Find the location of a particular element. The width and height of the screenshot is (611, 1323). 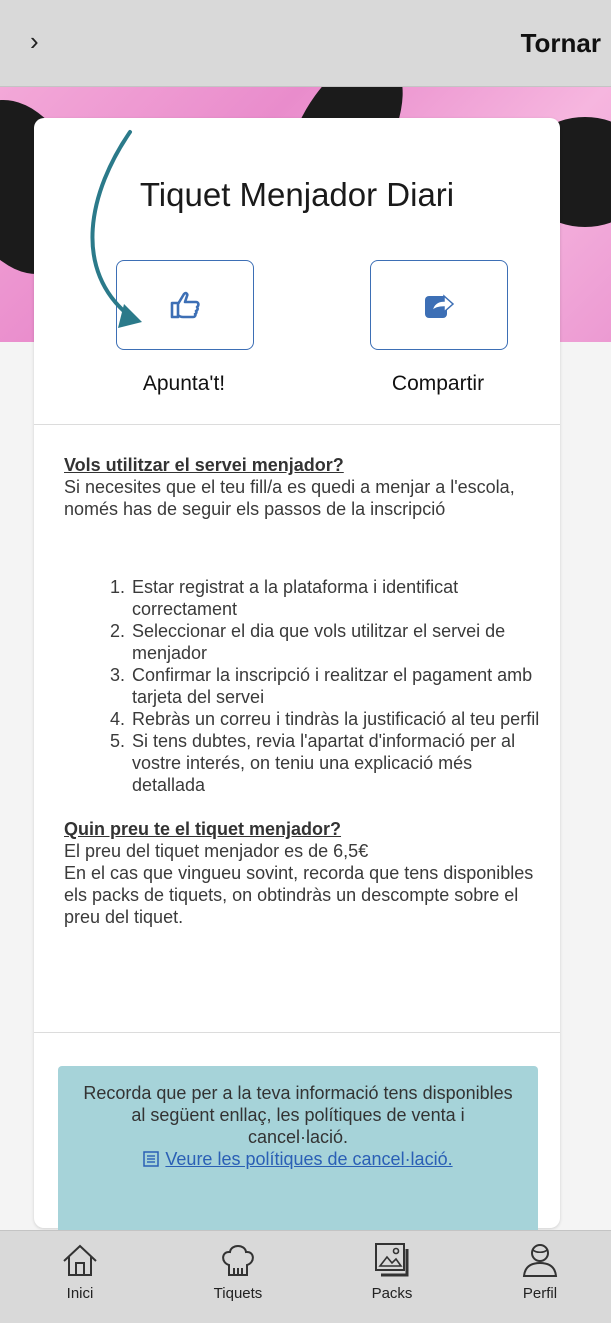

signup-button is located at coordinates (185, 305).